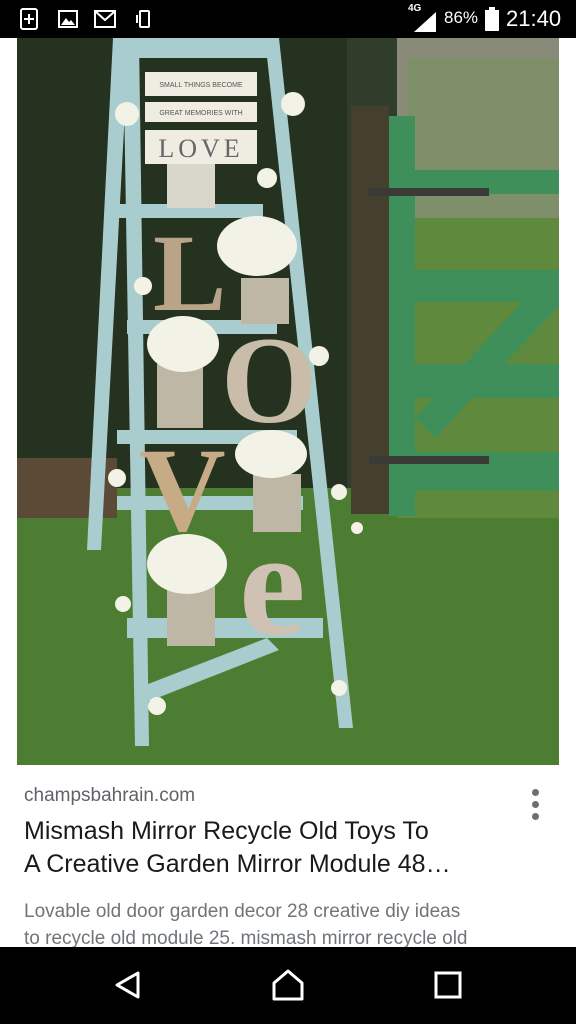 The image size is (576, 1024). What do you see at coordinates (105, 19) in the screenshot?
I see `mail-icon` at bounding box center [105, 19].